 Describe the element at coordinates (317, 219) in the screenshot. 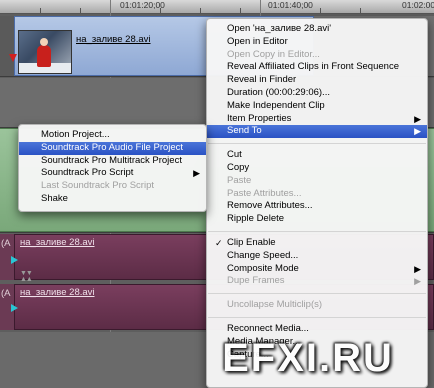

I see `menu-item-ripple-delete: Ripple Delete` at that location.